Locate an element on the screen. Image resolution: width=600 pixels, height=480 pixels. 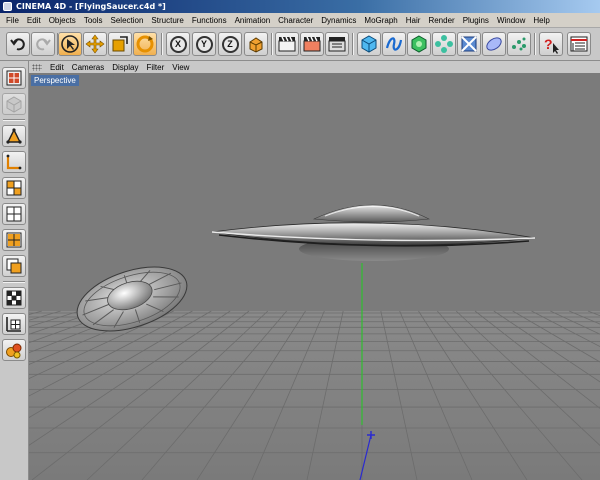
environment-button is located at coordinates (494, 44).